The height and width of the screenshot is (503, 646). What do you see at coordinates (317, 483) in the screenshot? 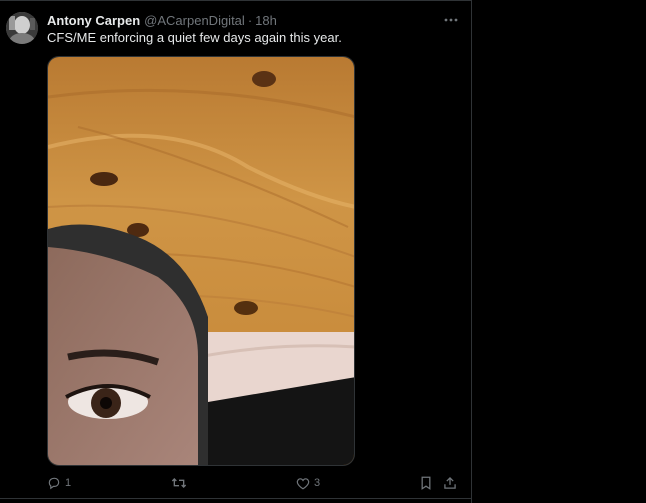
I see `like-count: 3` at bounding box center [317, 483].